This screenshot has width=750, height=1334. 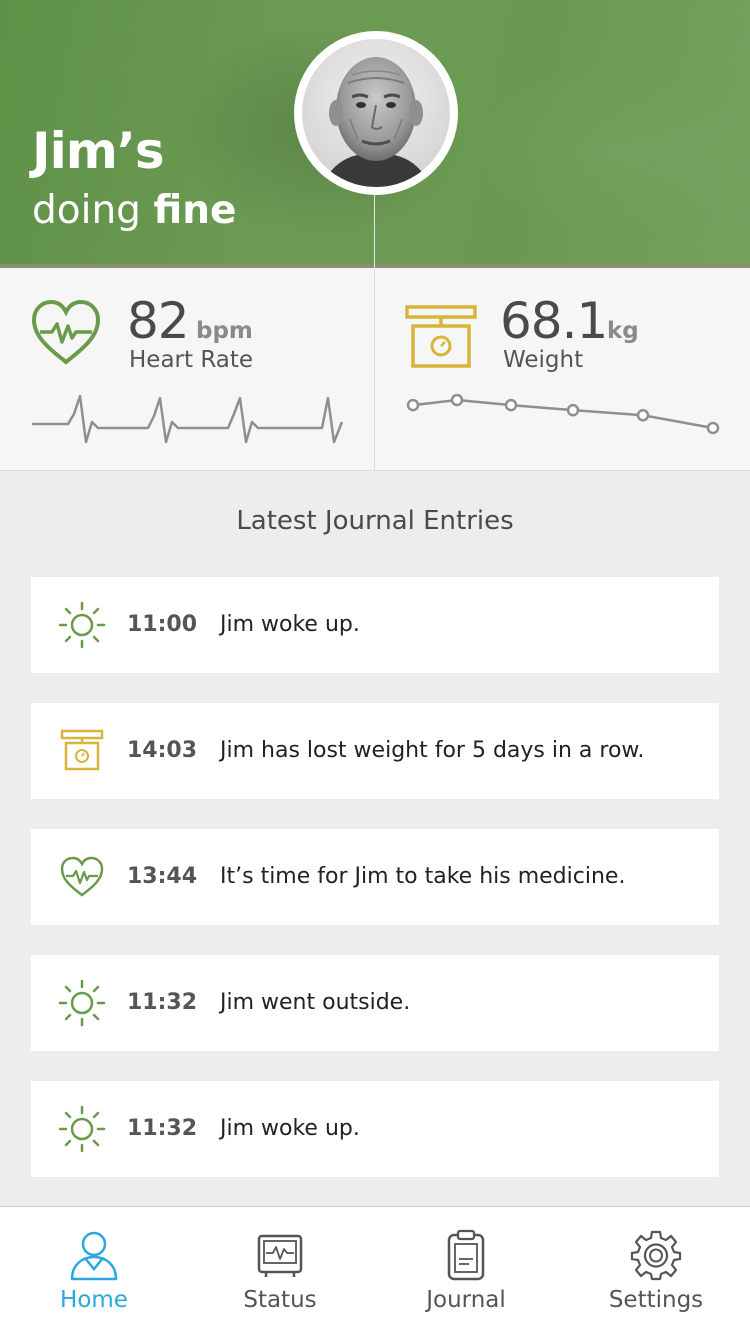 I want to click on avatar, so click(x=376, y=113).